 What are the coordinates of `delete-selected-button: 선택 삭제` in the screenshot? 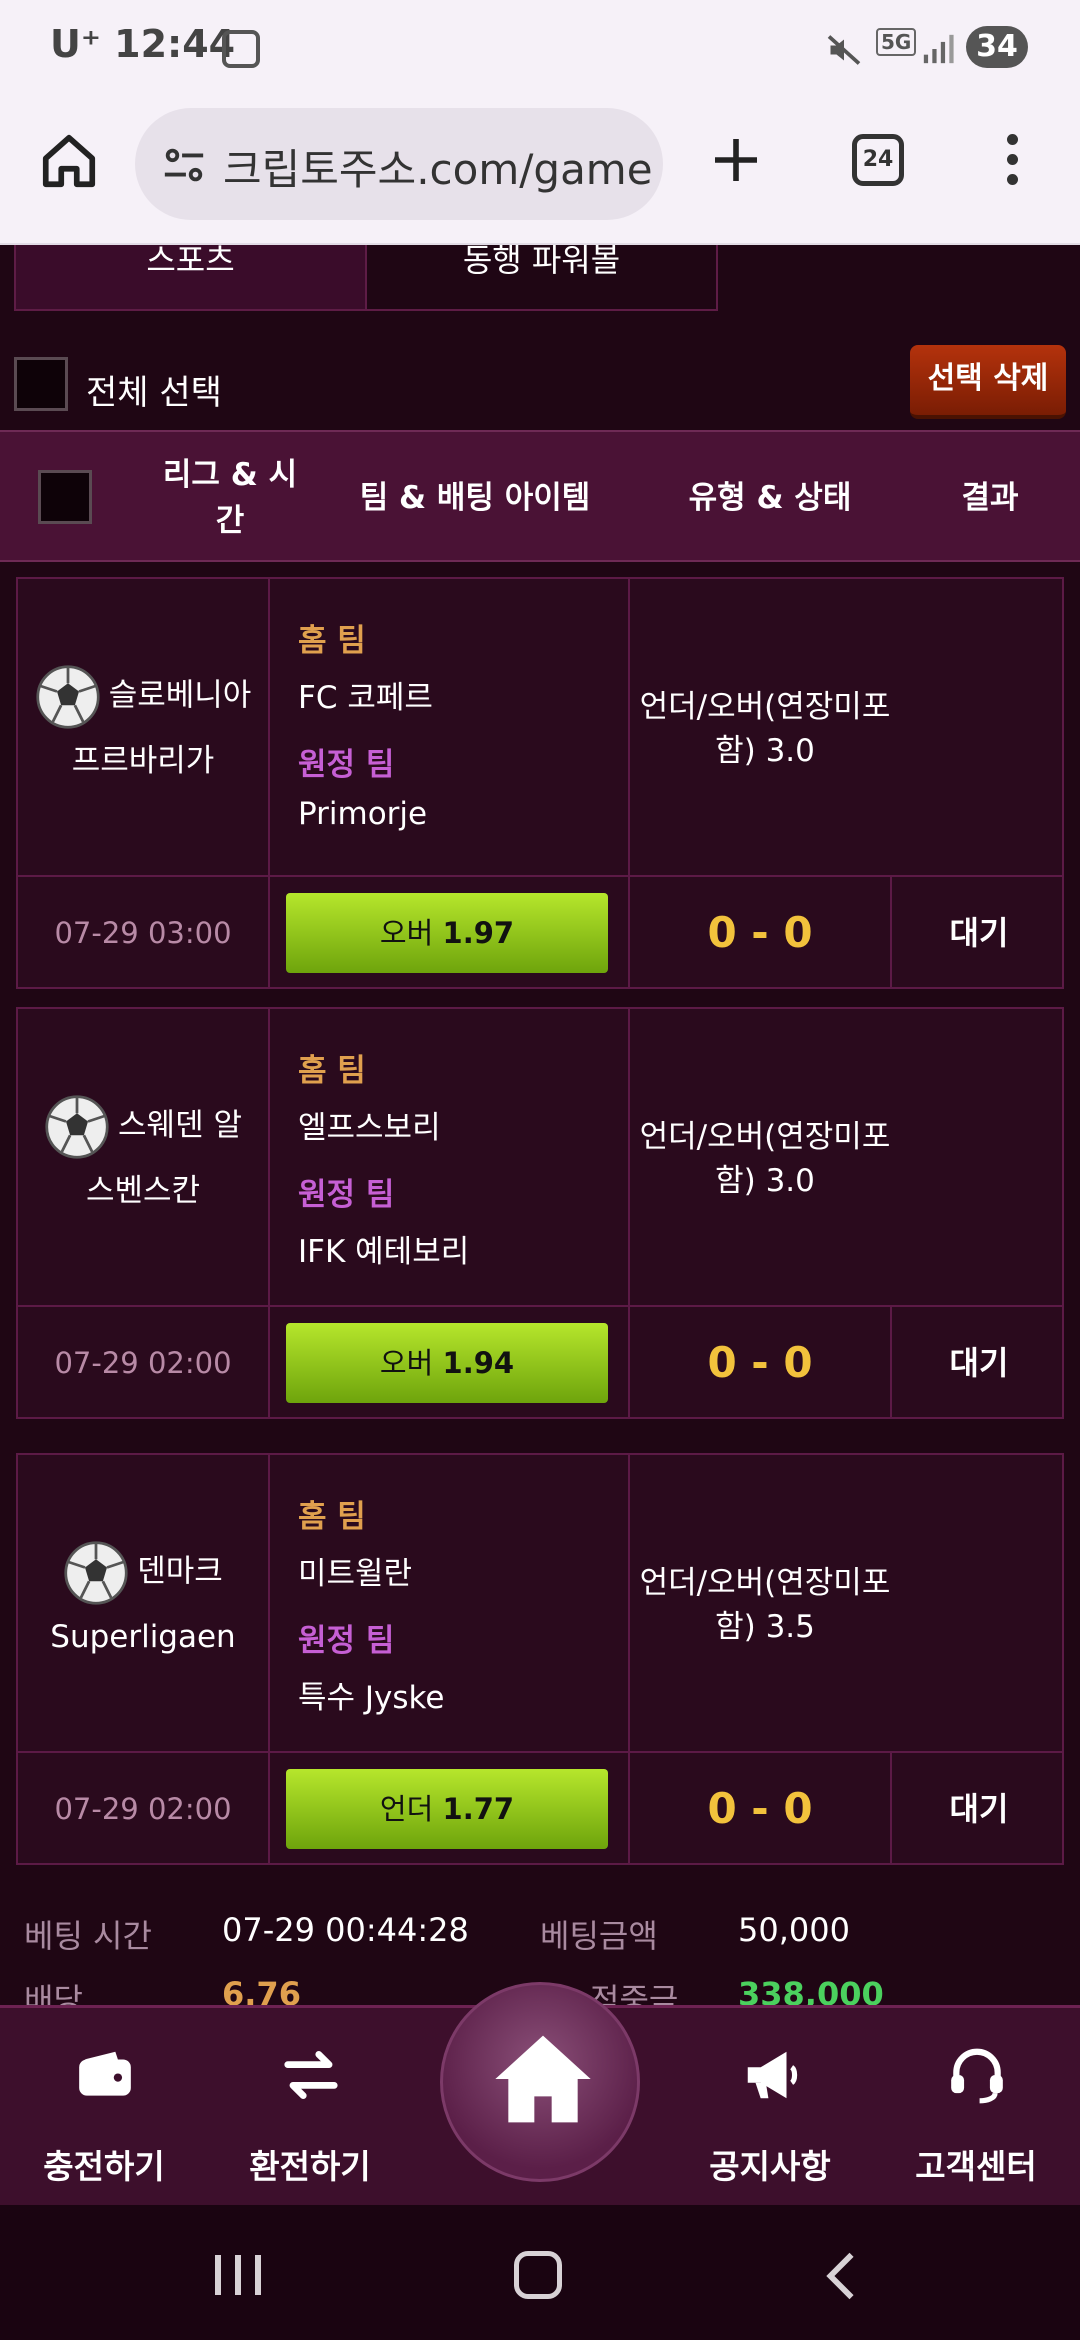 It's located at (988, 382).